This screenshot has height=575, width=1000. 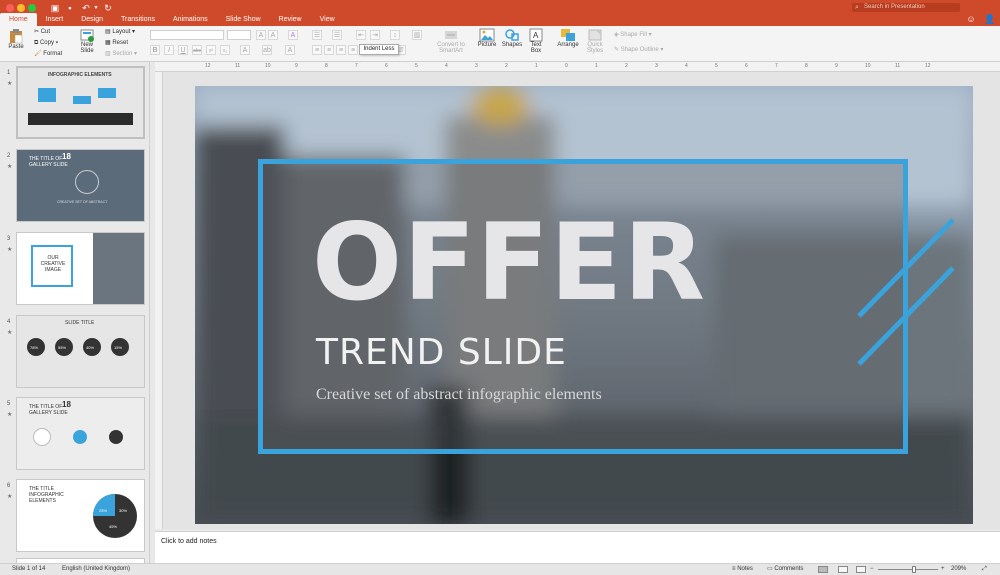 I want to click on justify-icon: ≡, so click(x=353, y=50).